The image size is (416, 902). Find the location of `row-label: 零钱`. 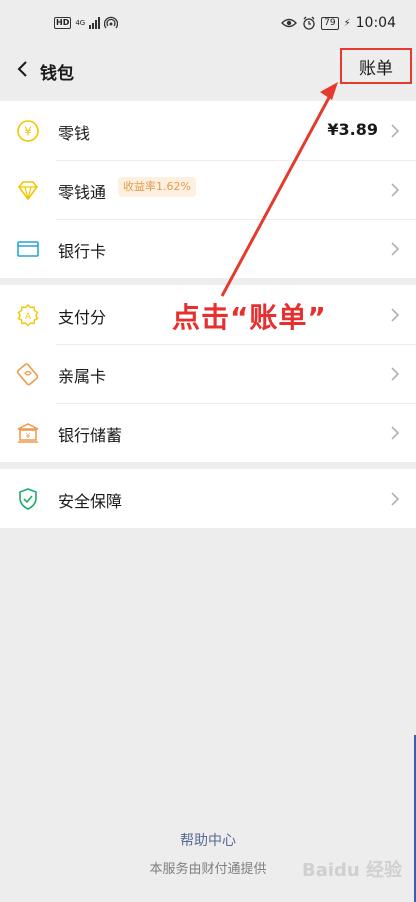

row-label: 零钱 is located at coordinates (74, 133).